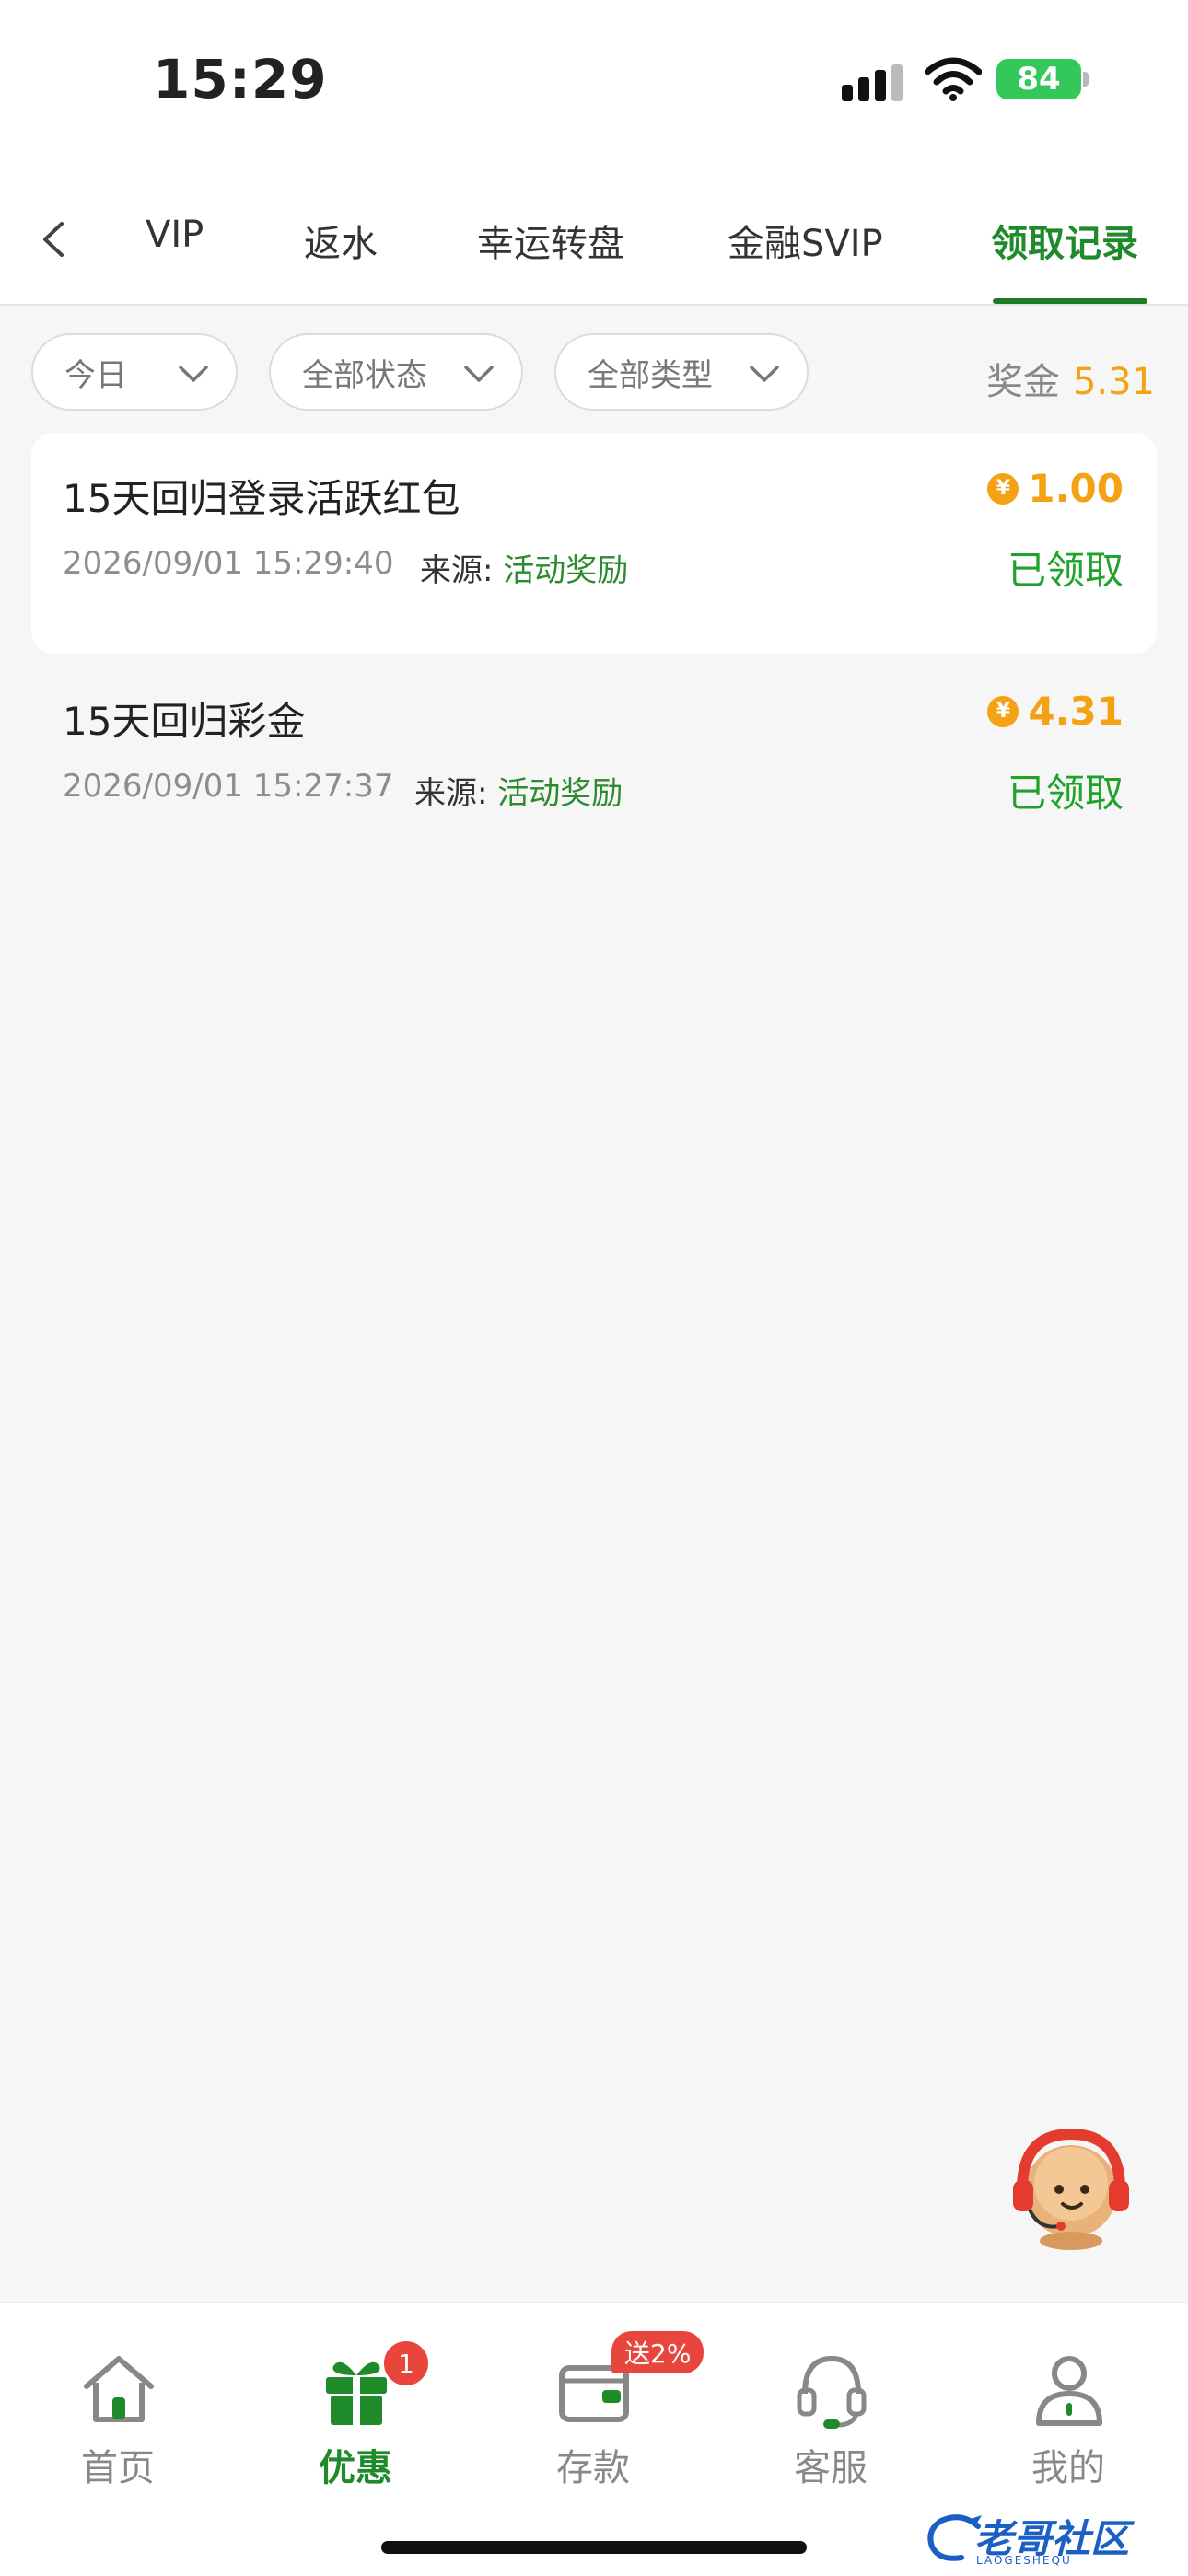  Describe the element at coordinates (341, 240) in the screenshot. I see `tab-rebate: 返水` at that location.